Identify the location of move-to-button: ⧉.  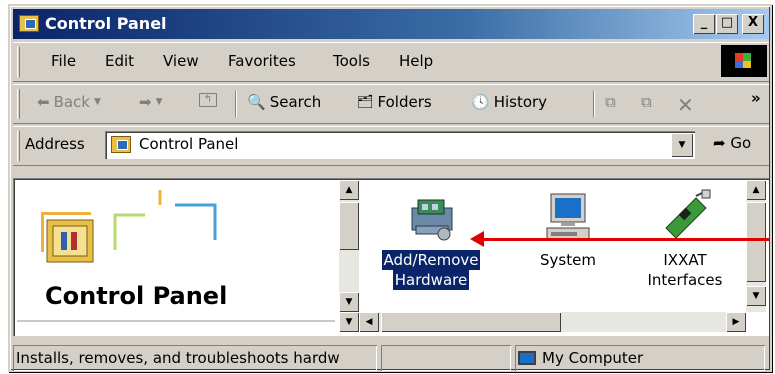
(610, 102).